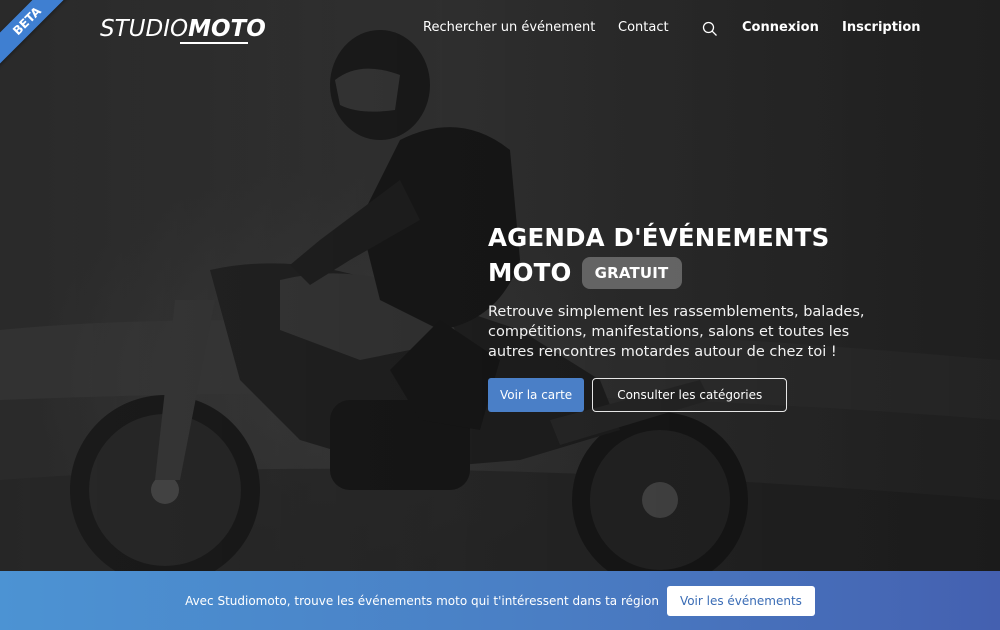 The width and height of the screenshot is (1000, 630). What do you see at coordinates (536, 395) in the screenshot?
I see `view-map-button: Voir la carte` at bounding box center [536, 395].